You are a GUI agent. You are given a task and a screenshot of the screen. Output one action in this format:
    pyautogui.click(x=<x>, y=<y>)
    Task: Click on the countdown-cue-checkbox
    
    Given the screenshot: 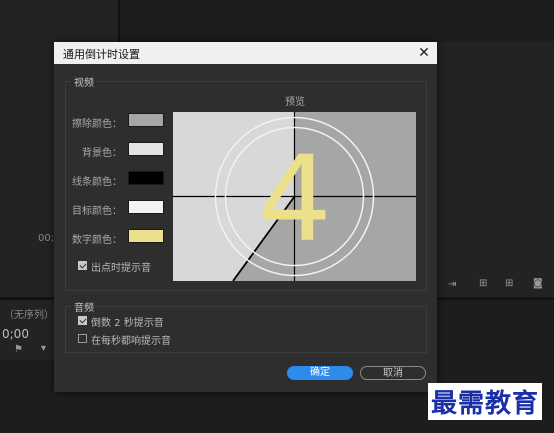 What is the action you would take?
    pyautogui.click(x=82, y=320)
    